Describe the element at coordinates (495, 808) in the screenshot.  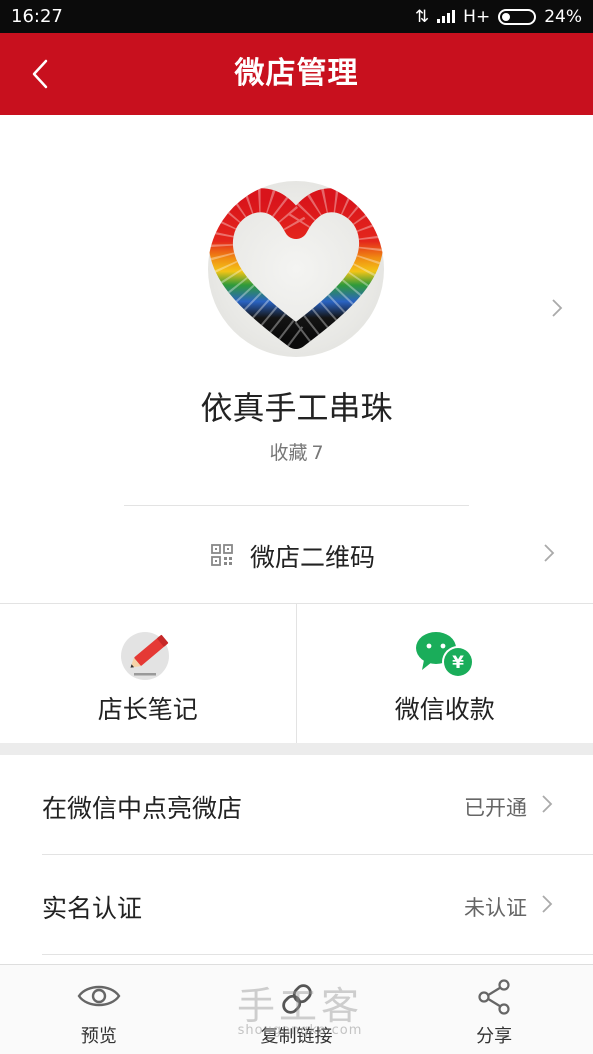
I see `wechat-enable-status: 已开通` at that location.